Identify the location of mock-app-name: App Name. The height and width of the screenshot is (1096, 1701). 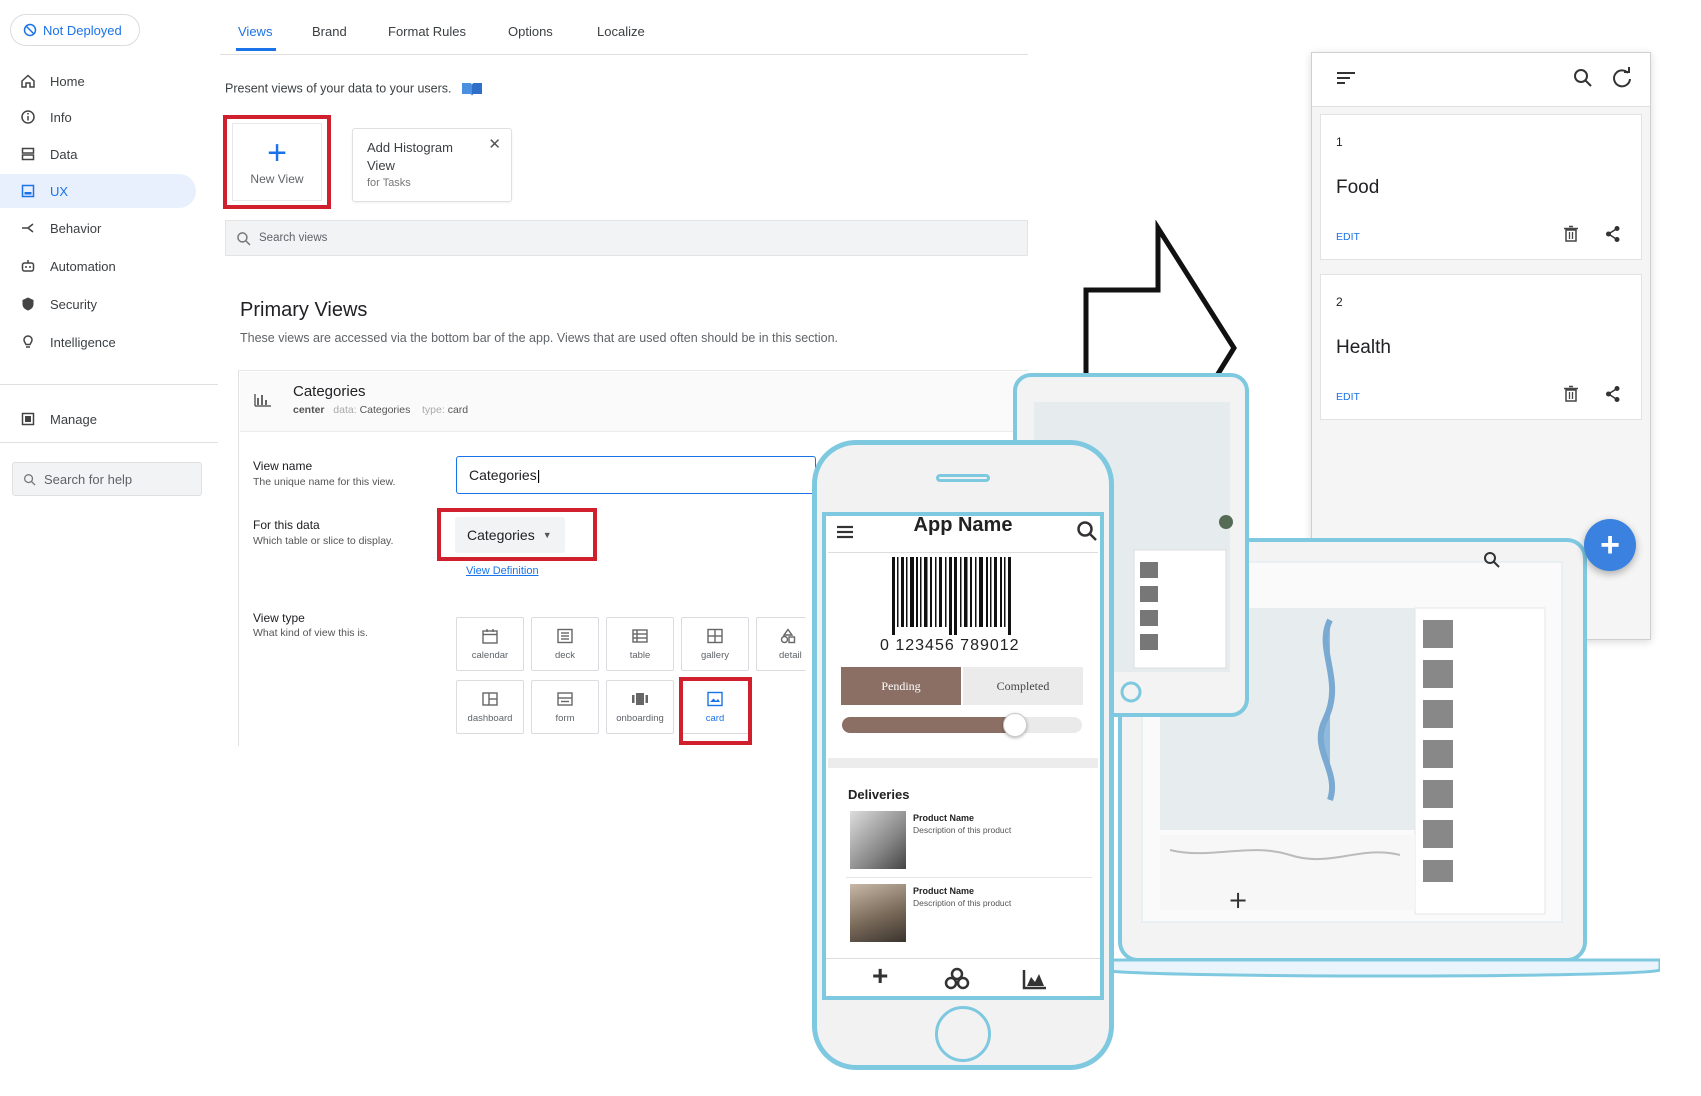
(963, 525).